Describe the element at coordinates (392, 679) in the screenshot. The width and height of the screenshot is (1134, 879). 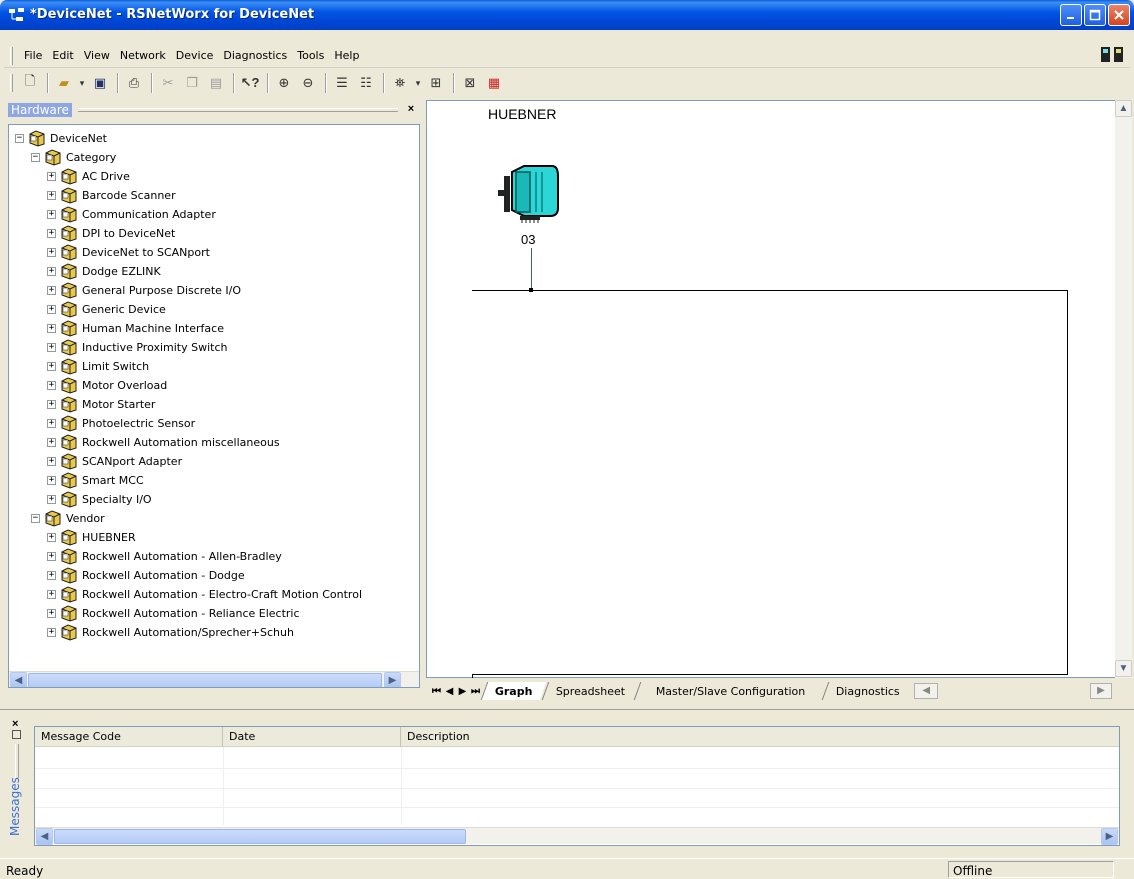
I see `scroll-right-icon: ▶` at that location.